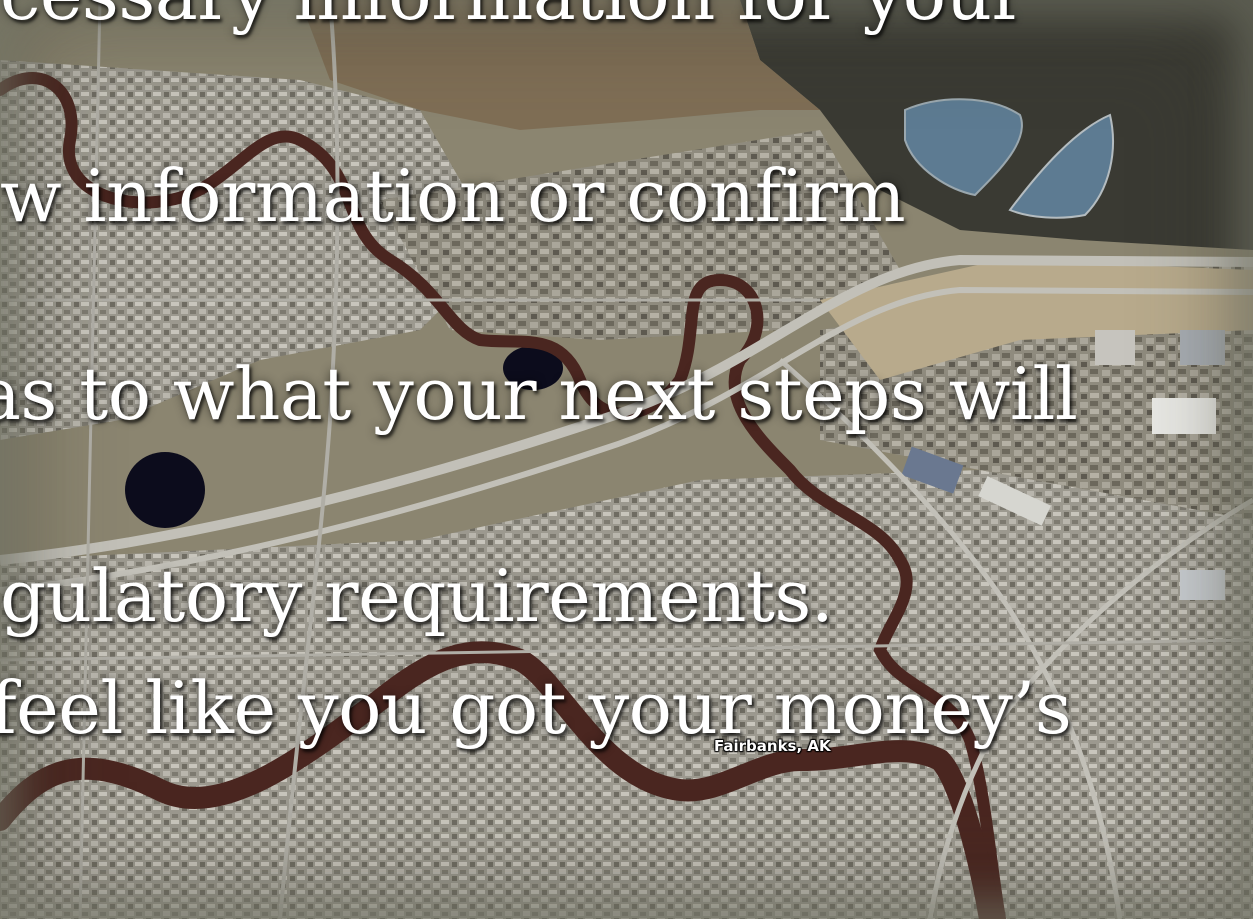 The image size is (1253, 919). I want to click on slide-text-line-4: gulatory requirements., so click(417, 596).